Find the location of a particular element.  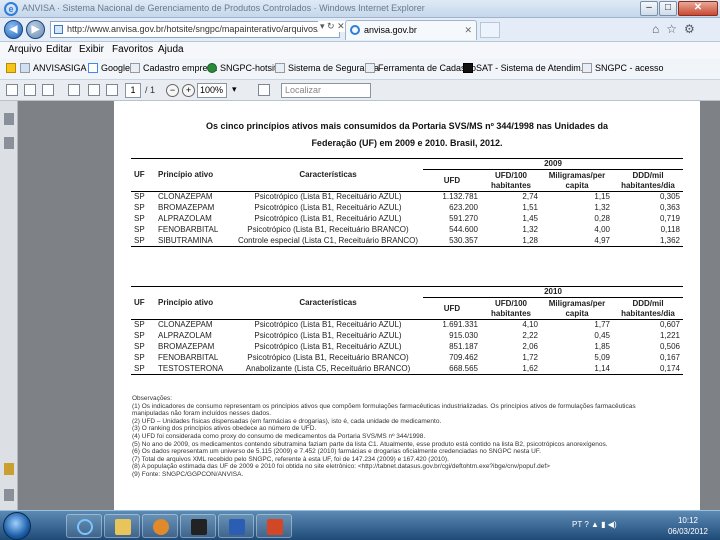

fav-google: Google is located at coordinates (109, 68).